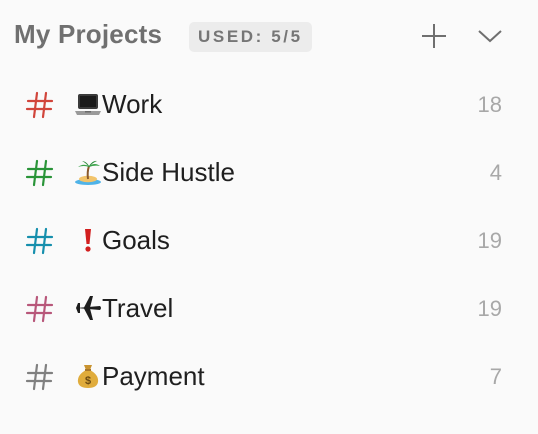  I want to click on island-icon, so click(88, 172).